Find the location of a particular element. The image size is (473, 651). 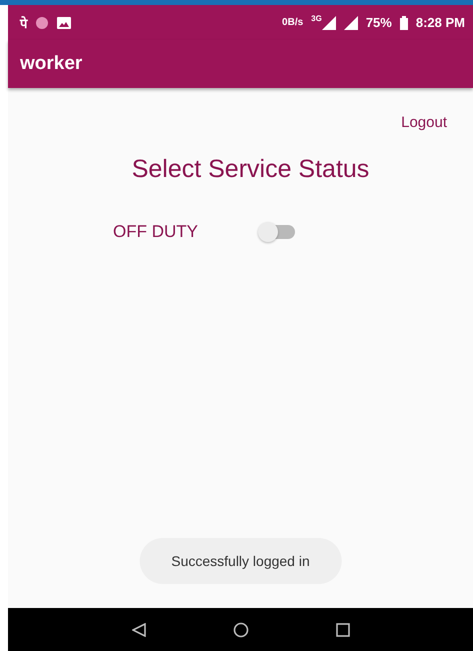

network-speed: 0B/s is located at coordinates (293, 22).